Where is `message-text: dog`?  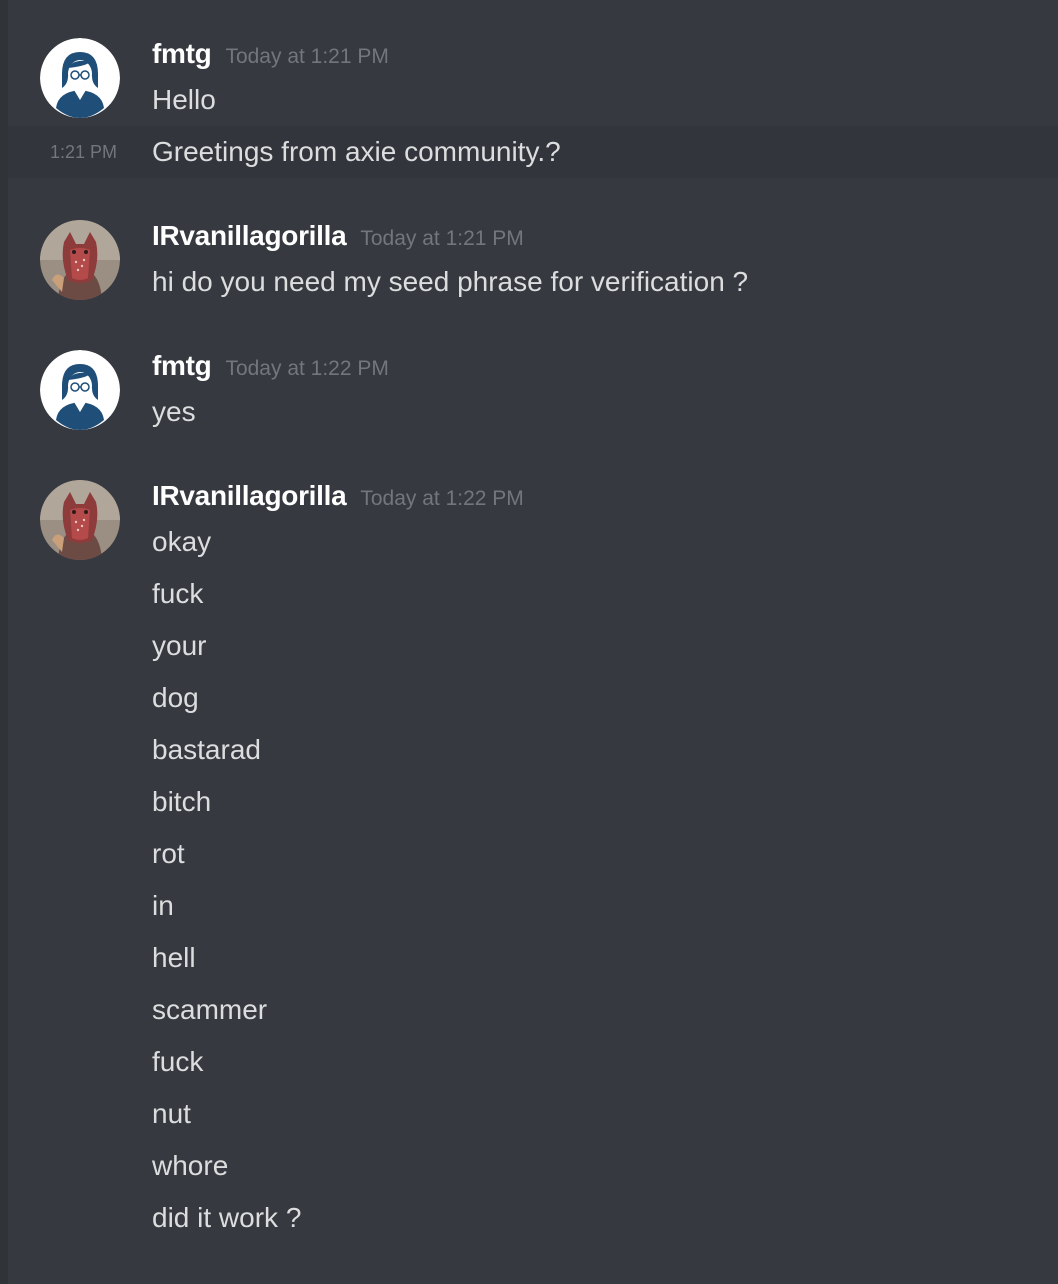 message-text: dog is located at coordinates (175, 697).